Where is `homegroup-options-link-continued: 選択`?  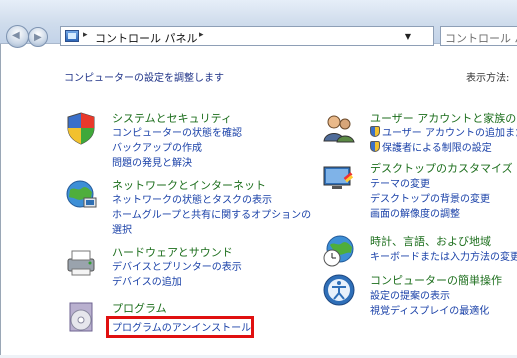 homegroup-options-link-continued: 選択 is located at coordinates (122, 228).